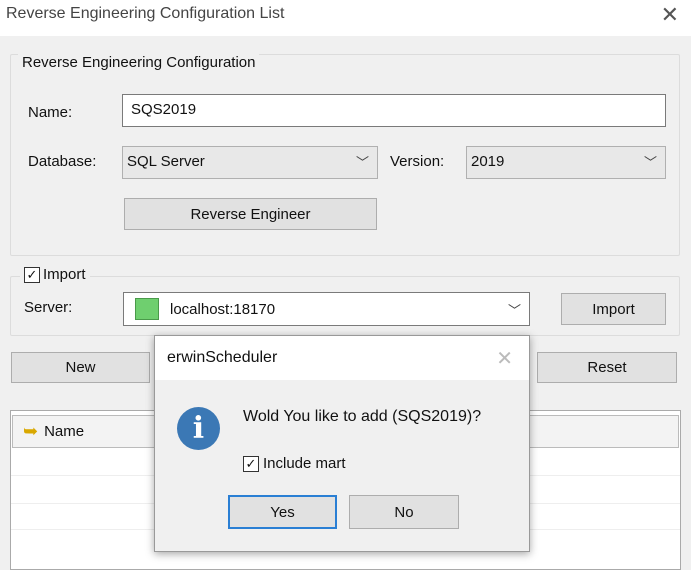  What do you see at coordinates (198, 428) in the screenshot?
I see `info-icon: i` at bounding box center [198, 428].